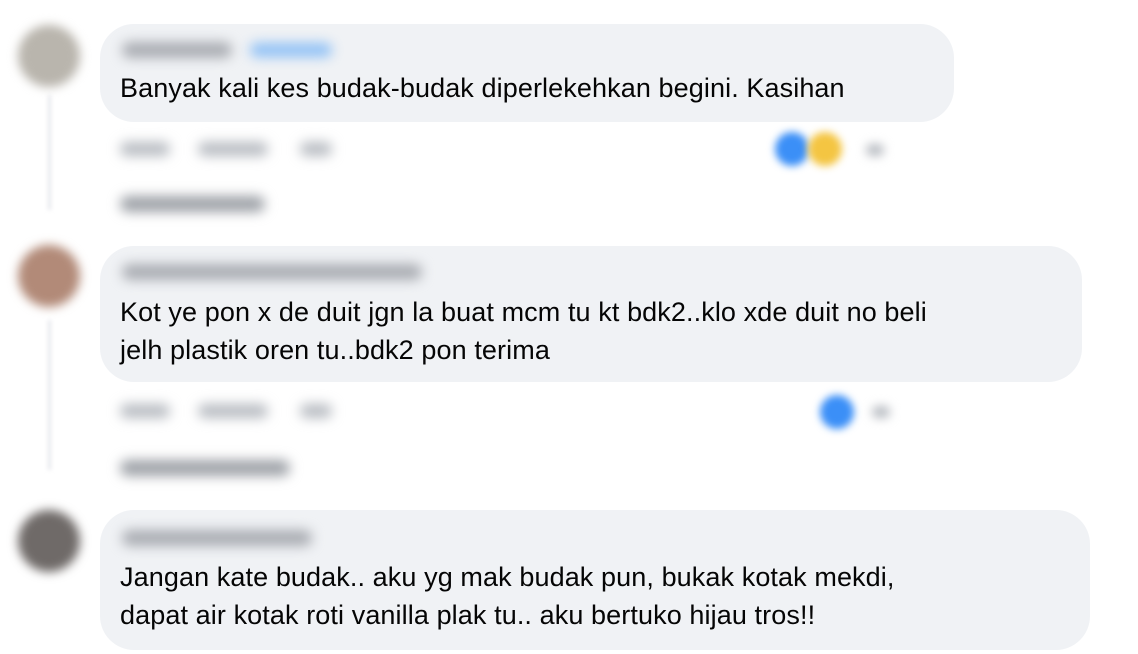 The image size is (1138, 654). I want to click on follow-link, so click(291, 50).